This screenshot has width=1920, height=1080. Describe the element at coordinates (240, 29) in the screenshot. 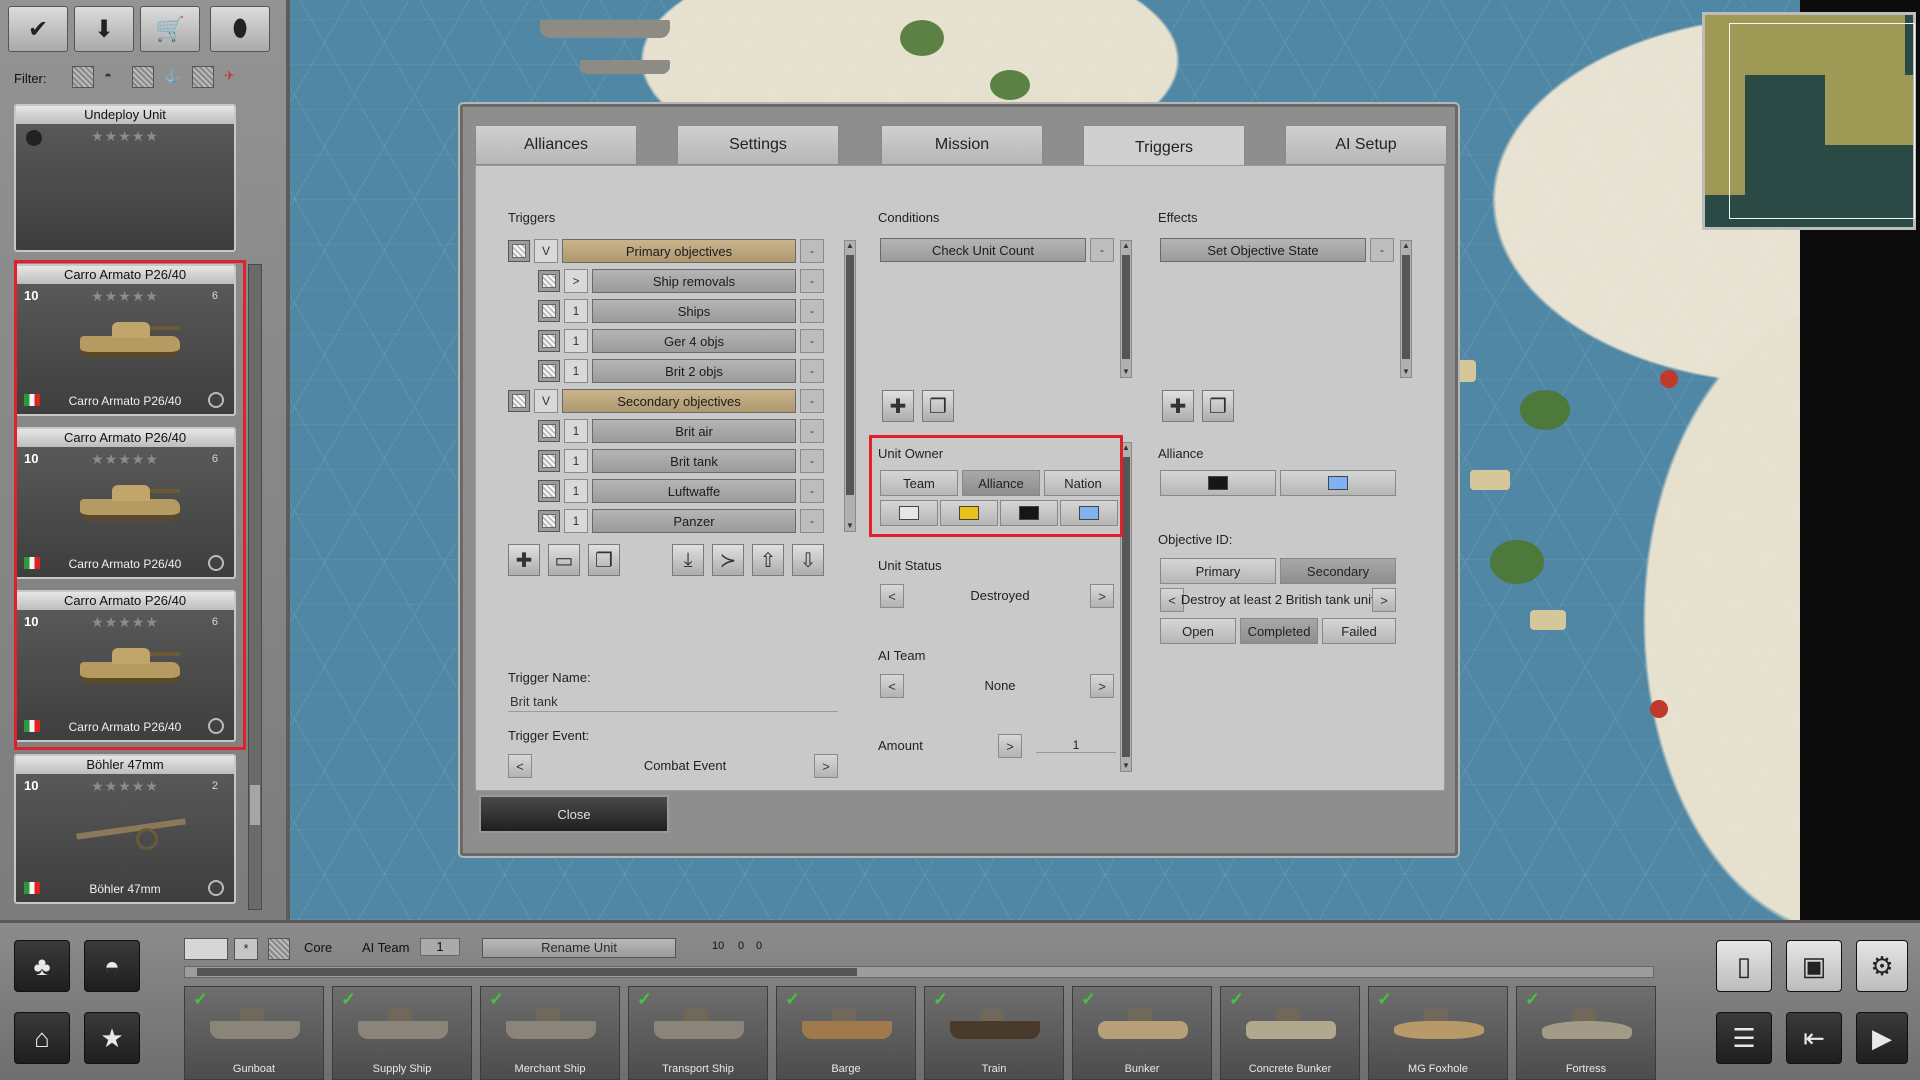

I see `pin-button: ⬮` at that location.